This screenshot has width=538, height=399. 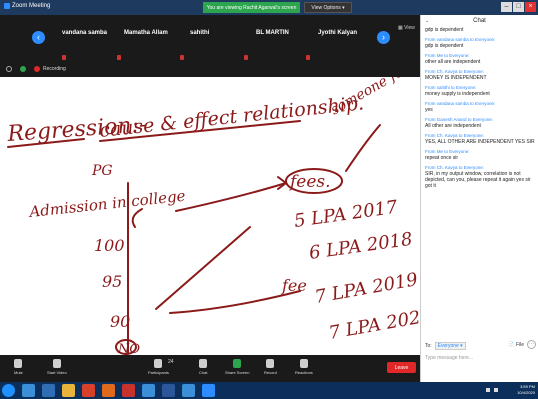 What do you see at coordinates (200, 33) in the screenshot?
I see `participant-name: sahithi` at bounding box center [200, 33].